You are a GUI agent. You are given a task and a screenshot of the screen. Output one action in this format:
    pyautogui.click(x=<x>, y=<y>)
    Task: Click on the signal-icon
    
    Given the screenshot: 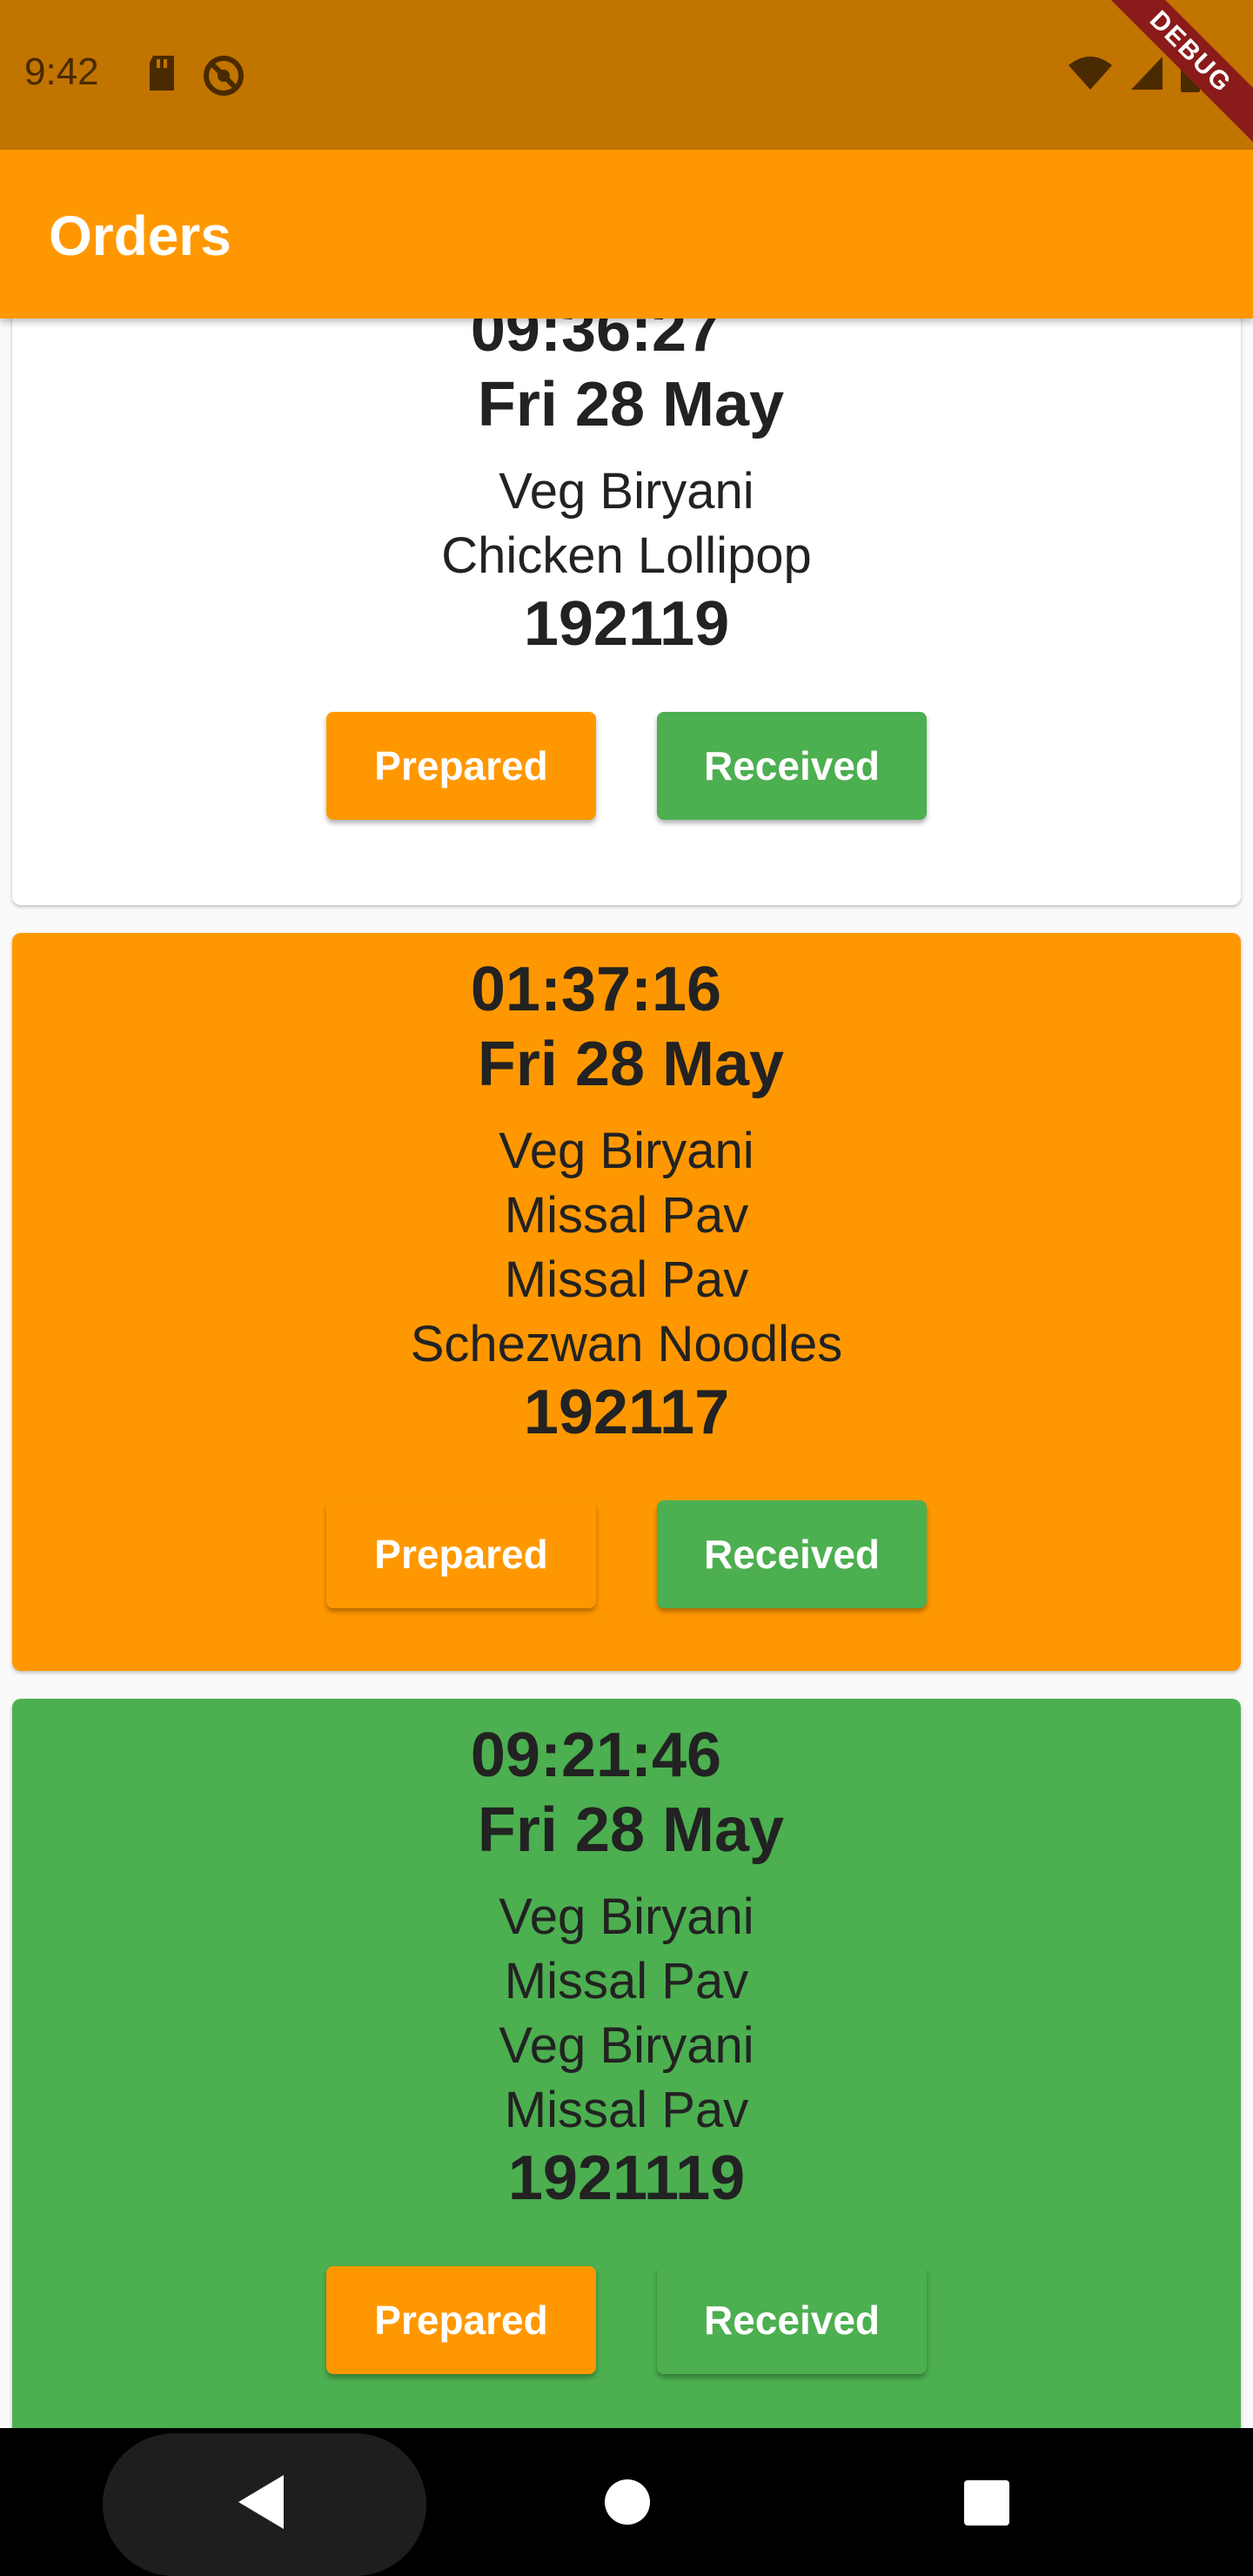 What is the action you would take?
    pyautogui.click(x=1146, y=75)
    